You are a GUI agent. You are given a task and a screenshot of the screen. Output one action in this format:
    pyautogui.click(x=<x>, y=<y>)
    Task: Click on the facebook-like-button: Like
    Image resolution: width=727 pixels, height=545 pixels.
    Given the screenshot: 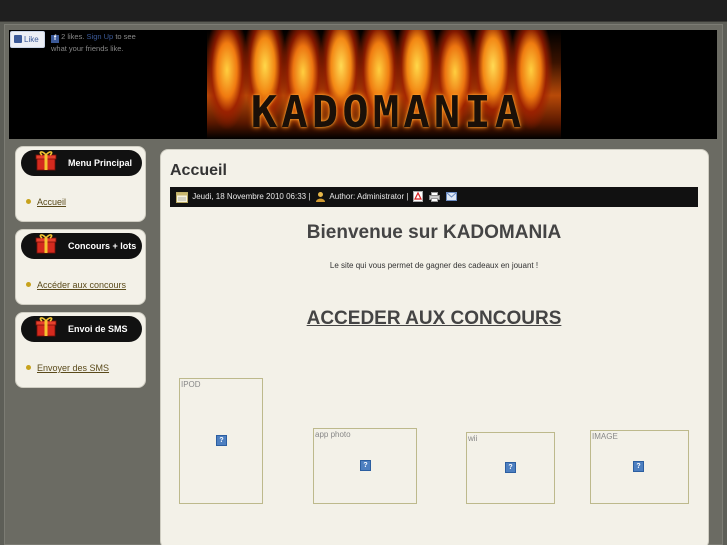 What is the action you would take?
    pyautogui.click(x=27, y=39)
    